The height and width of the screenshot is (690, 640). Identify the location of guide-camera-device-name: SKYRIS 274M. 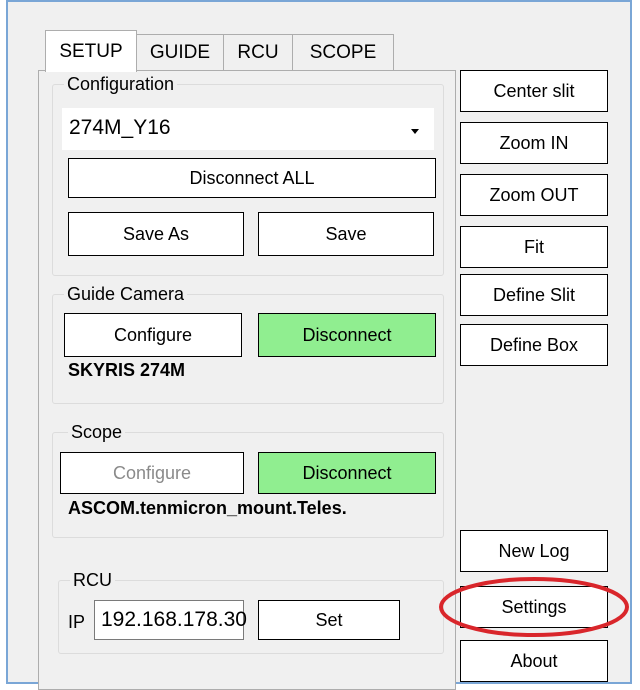
(127, 370).